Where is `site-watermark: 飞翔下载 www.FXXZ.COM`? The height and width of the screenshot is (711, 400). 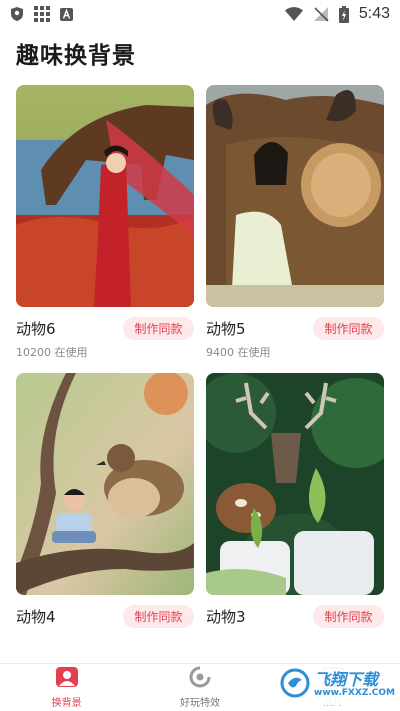 site-watermark: 飞翔下载 www.FXXZ.COM is located at coordinates (335, 685).